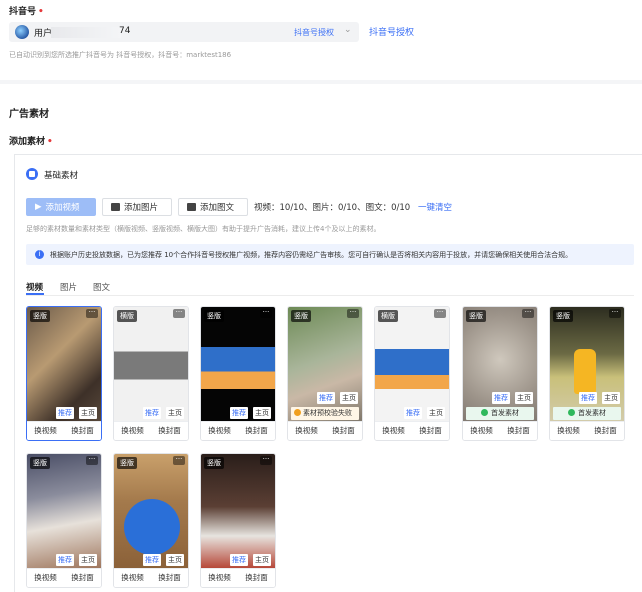 This screenshot has width=642, height=592. Describe the element at coordinates (61, 207) in the screenshot. I see `add-video-button: ▶ 添加视频` at that location.